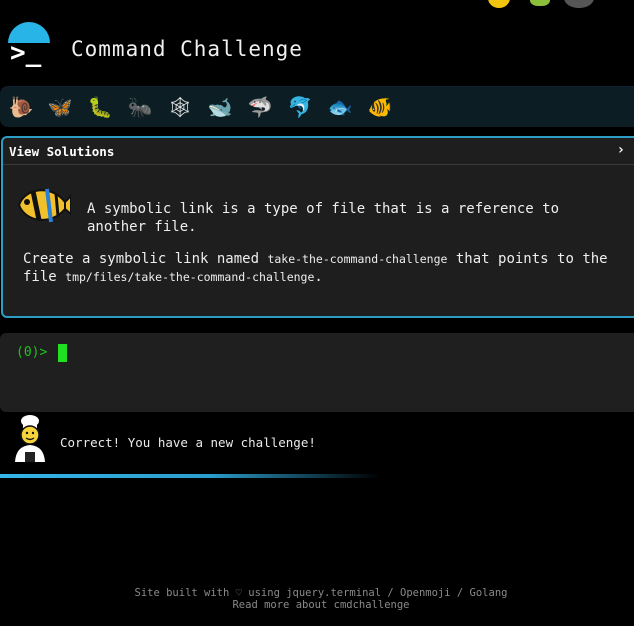 This screenshot has width=634, height=626. What do you see at coordinates (340, 107) in the screenshot?
I see `level-fish-icon: 🐟` at bounding box center [340, 107].